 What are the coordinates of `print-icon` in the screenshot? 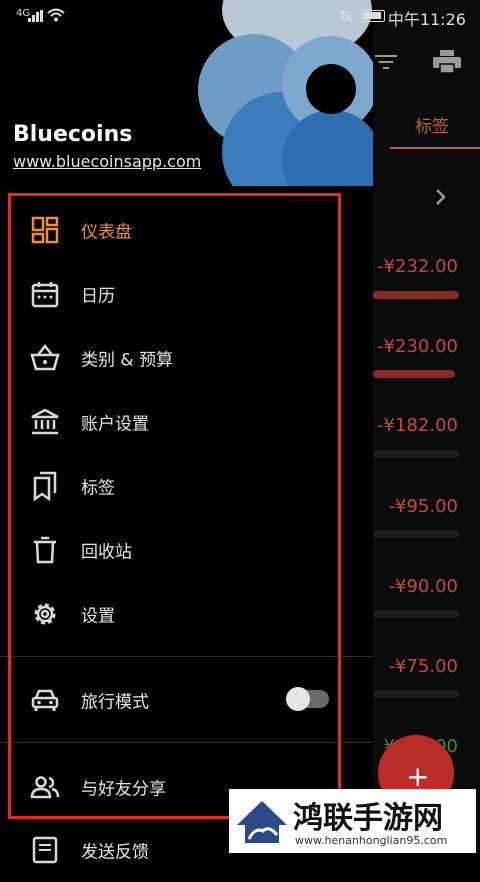 It's located at (447, 62).